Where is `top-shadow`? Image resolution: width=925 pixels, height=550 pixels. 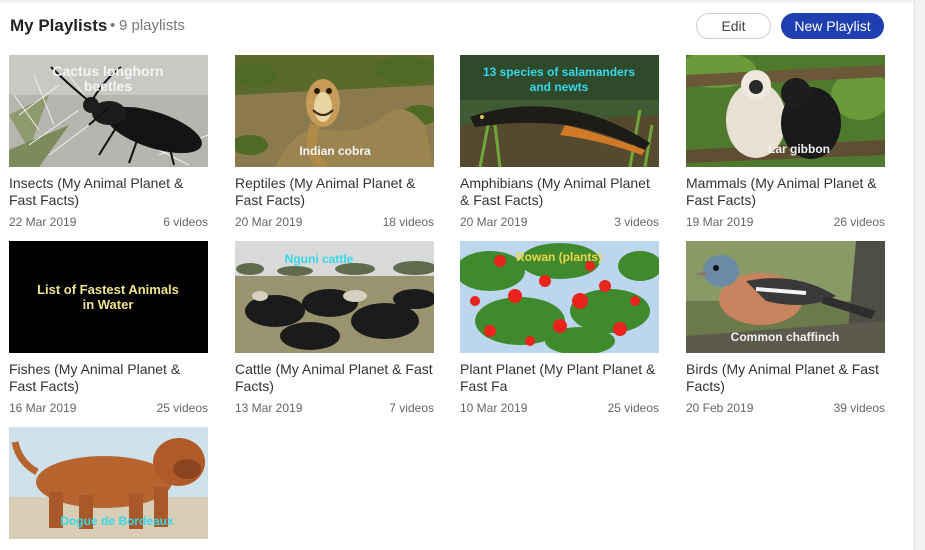 top-shadow is located at coordinates (458, 2).